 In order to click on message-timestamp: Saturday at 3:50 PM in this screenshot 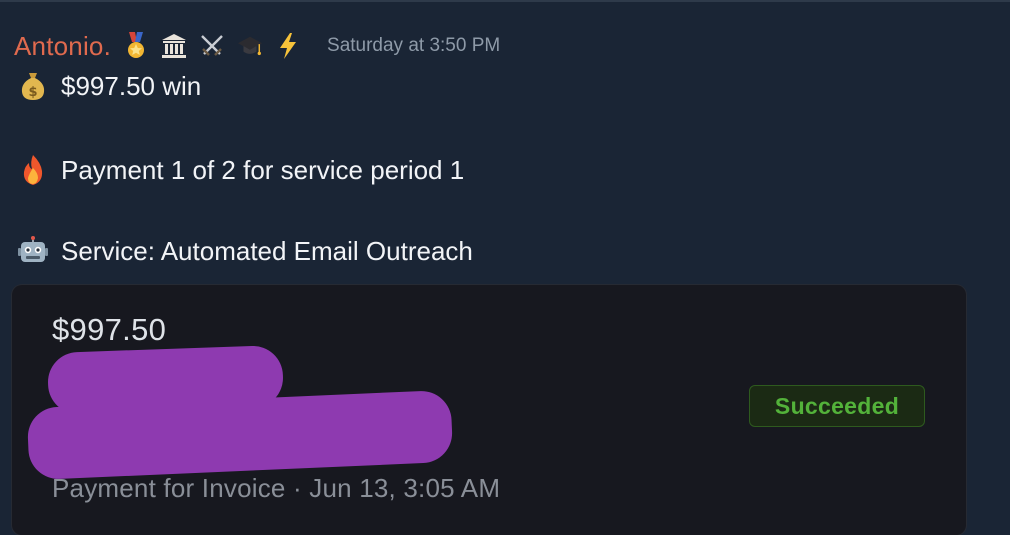, I will do `click(413, 46)`.